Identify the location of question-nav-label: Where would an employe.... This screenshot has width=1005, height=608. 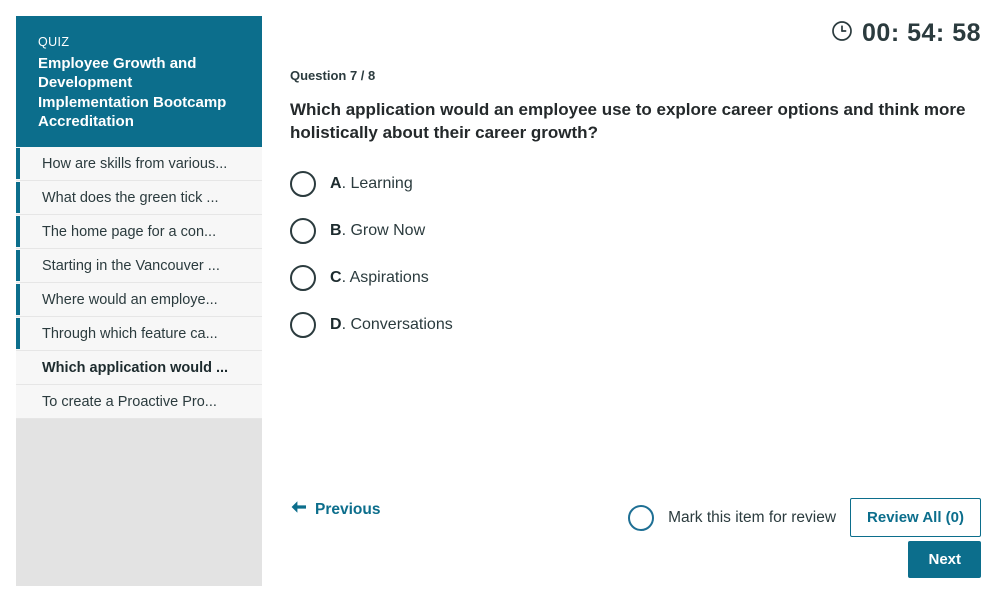
(130, 299).